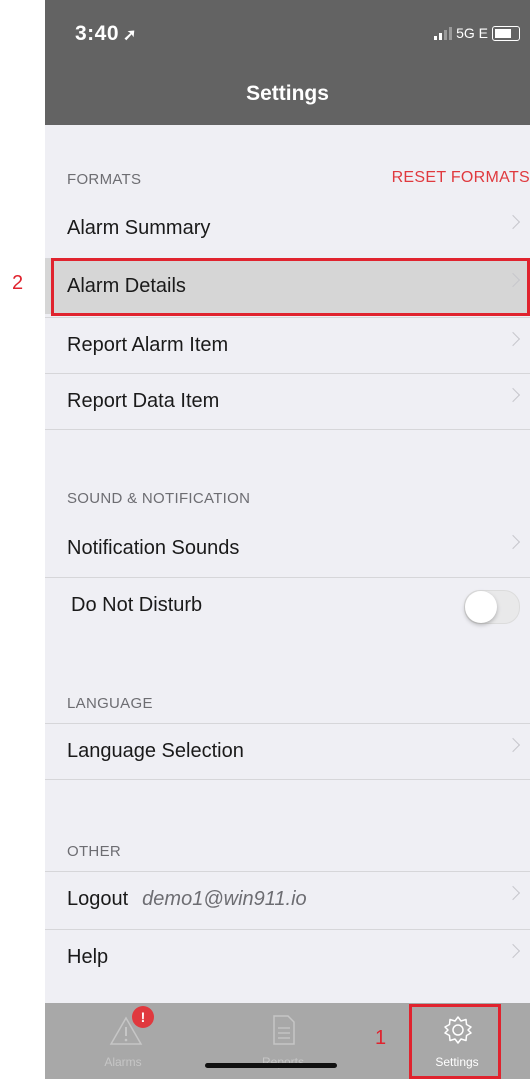 This screenshot has width=530, height=1079. I want to click on settings-row-report-data-item: Report Data Item, so click(287, 401).